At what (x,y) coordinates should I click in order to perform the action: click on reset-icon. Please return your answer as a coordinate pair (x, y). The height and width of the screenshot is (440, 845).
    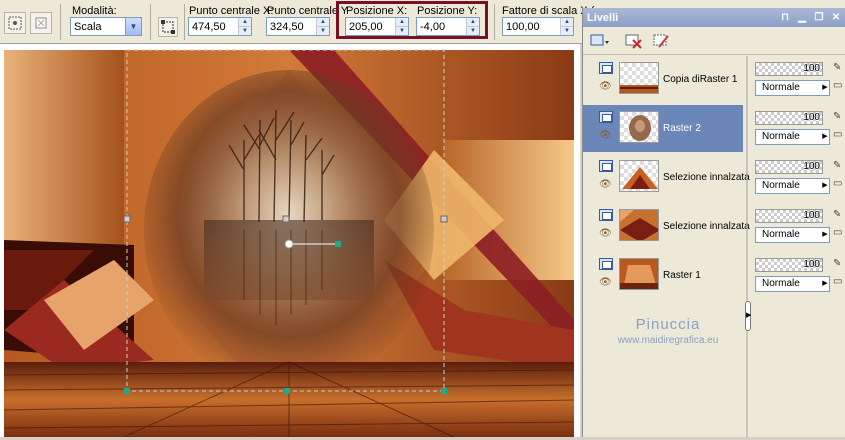
    Looking at the image, I should click on (41, 23).